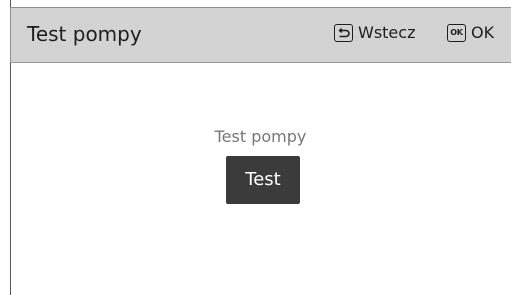 This screenshot has width=511, height=295. Describe the element at coordinates (263, 180) in the screenshot. I see `test-button: Test` at that location.